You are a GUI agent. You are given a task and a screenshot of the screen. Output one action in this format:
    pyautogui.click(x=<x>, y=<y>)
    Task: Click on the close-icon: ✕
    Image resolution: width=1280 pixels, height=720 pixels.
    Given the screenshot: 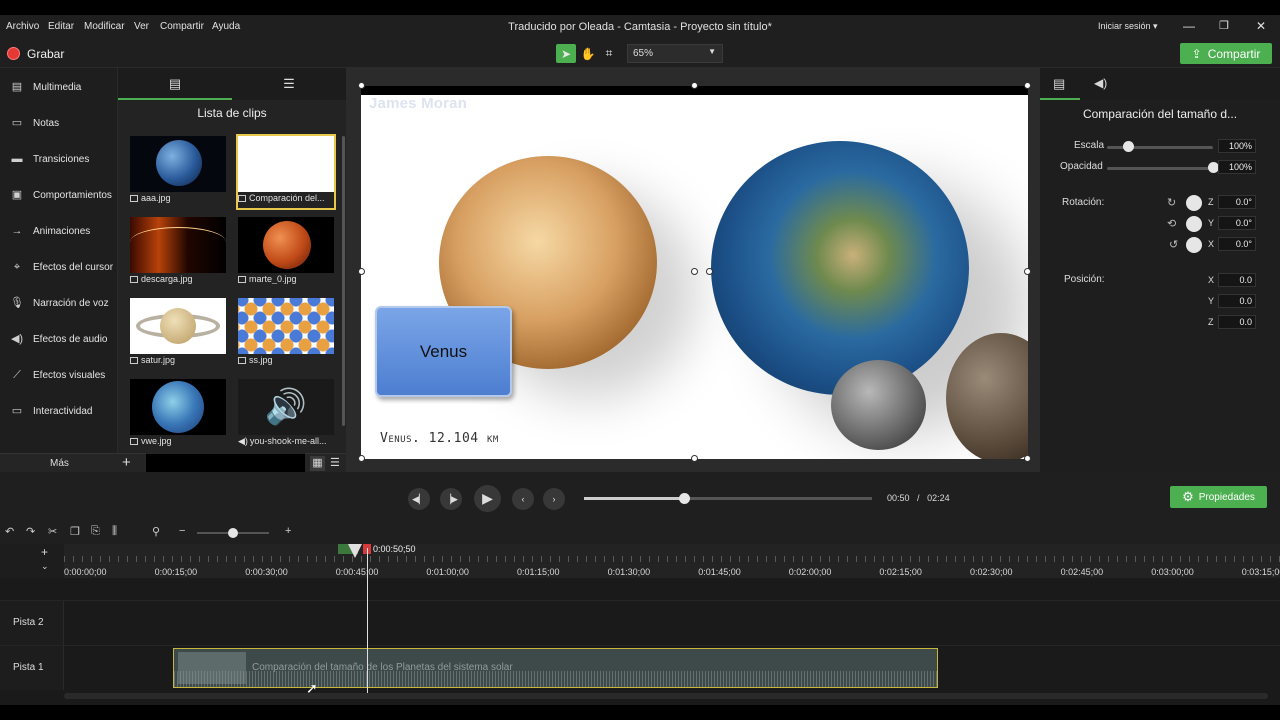 What is the action you would take?
    pyautogui.click(x=1261, y=26)
    